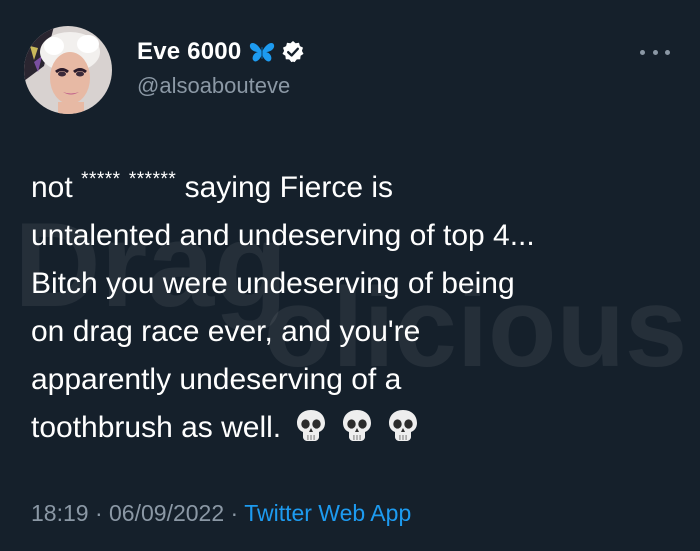  I want to click on avatar-image, so click(68, 70).